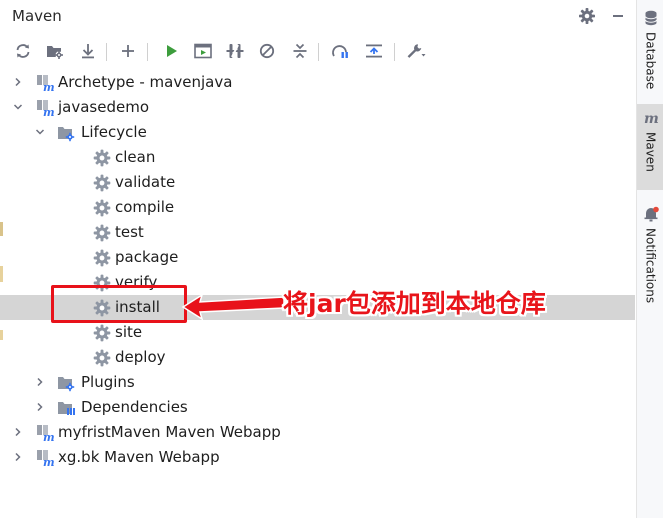 This screenshot has height=518, width=663. What do you see at coordinates (66, 133) in the screenshot?
I see `lifecycle-folder-icon` at bounding box center [66, 133].